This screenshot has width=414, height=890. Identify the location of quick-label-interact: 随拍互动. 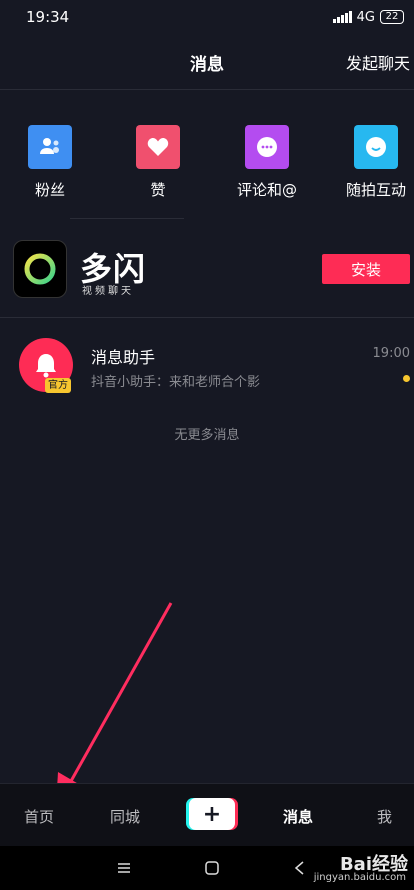
(375, 190).